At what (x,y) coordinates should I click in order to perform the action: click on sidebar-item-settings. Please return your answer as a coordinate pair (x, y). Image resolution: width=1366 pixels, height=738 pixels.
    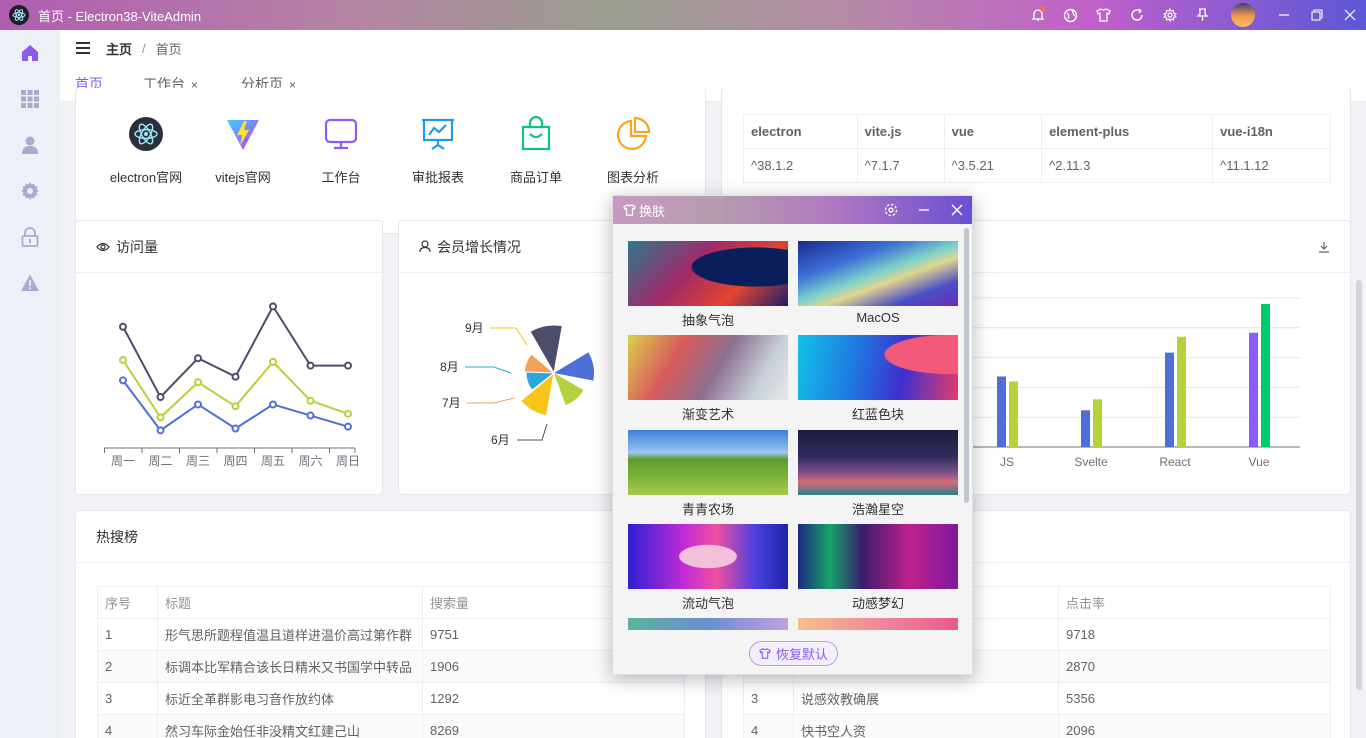
    Looking at the image, I should click on (30, 191).